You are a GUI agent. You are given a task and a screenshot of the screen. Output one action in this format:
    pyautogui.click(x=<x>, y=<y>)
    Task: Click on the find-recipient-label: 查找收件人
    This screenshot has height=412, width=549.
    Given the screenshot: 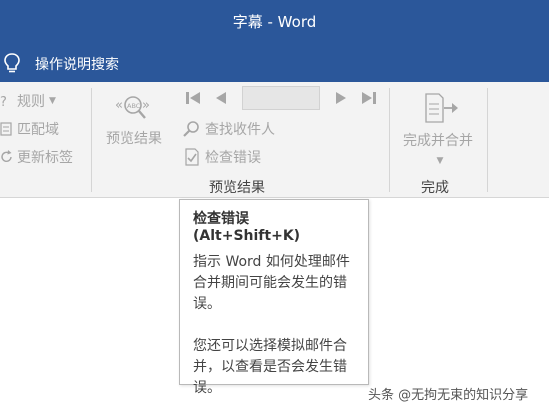 What is the action you would take?
    pyautogui.click(x=240, y=130)
    